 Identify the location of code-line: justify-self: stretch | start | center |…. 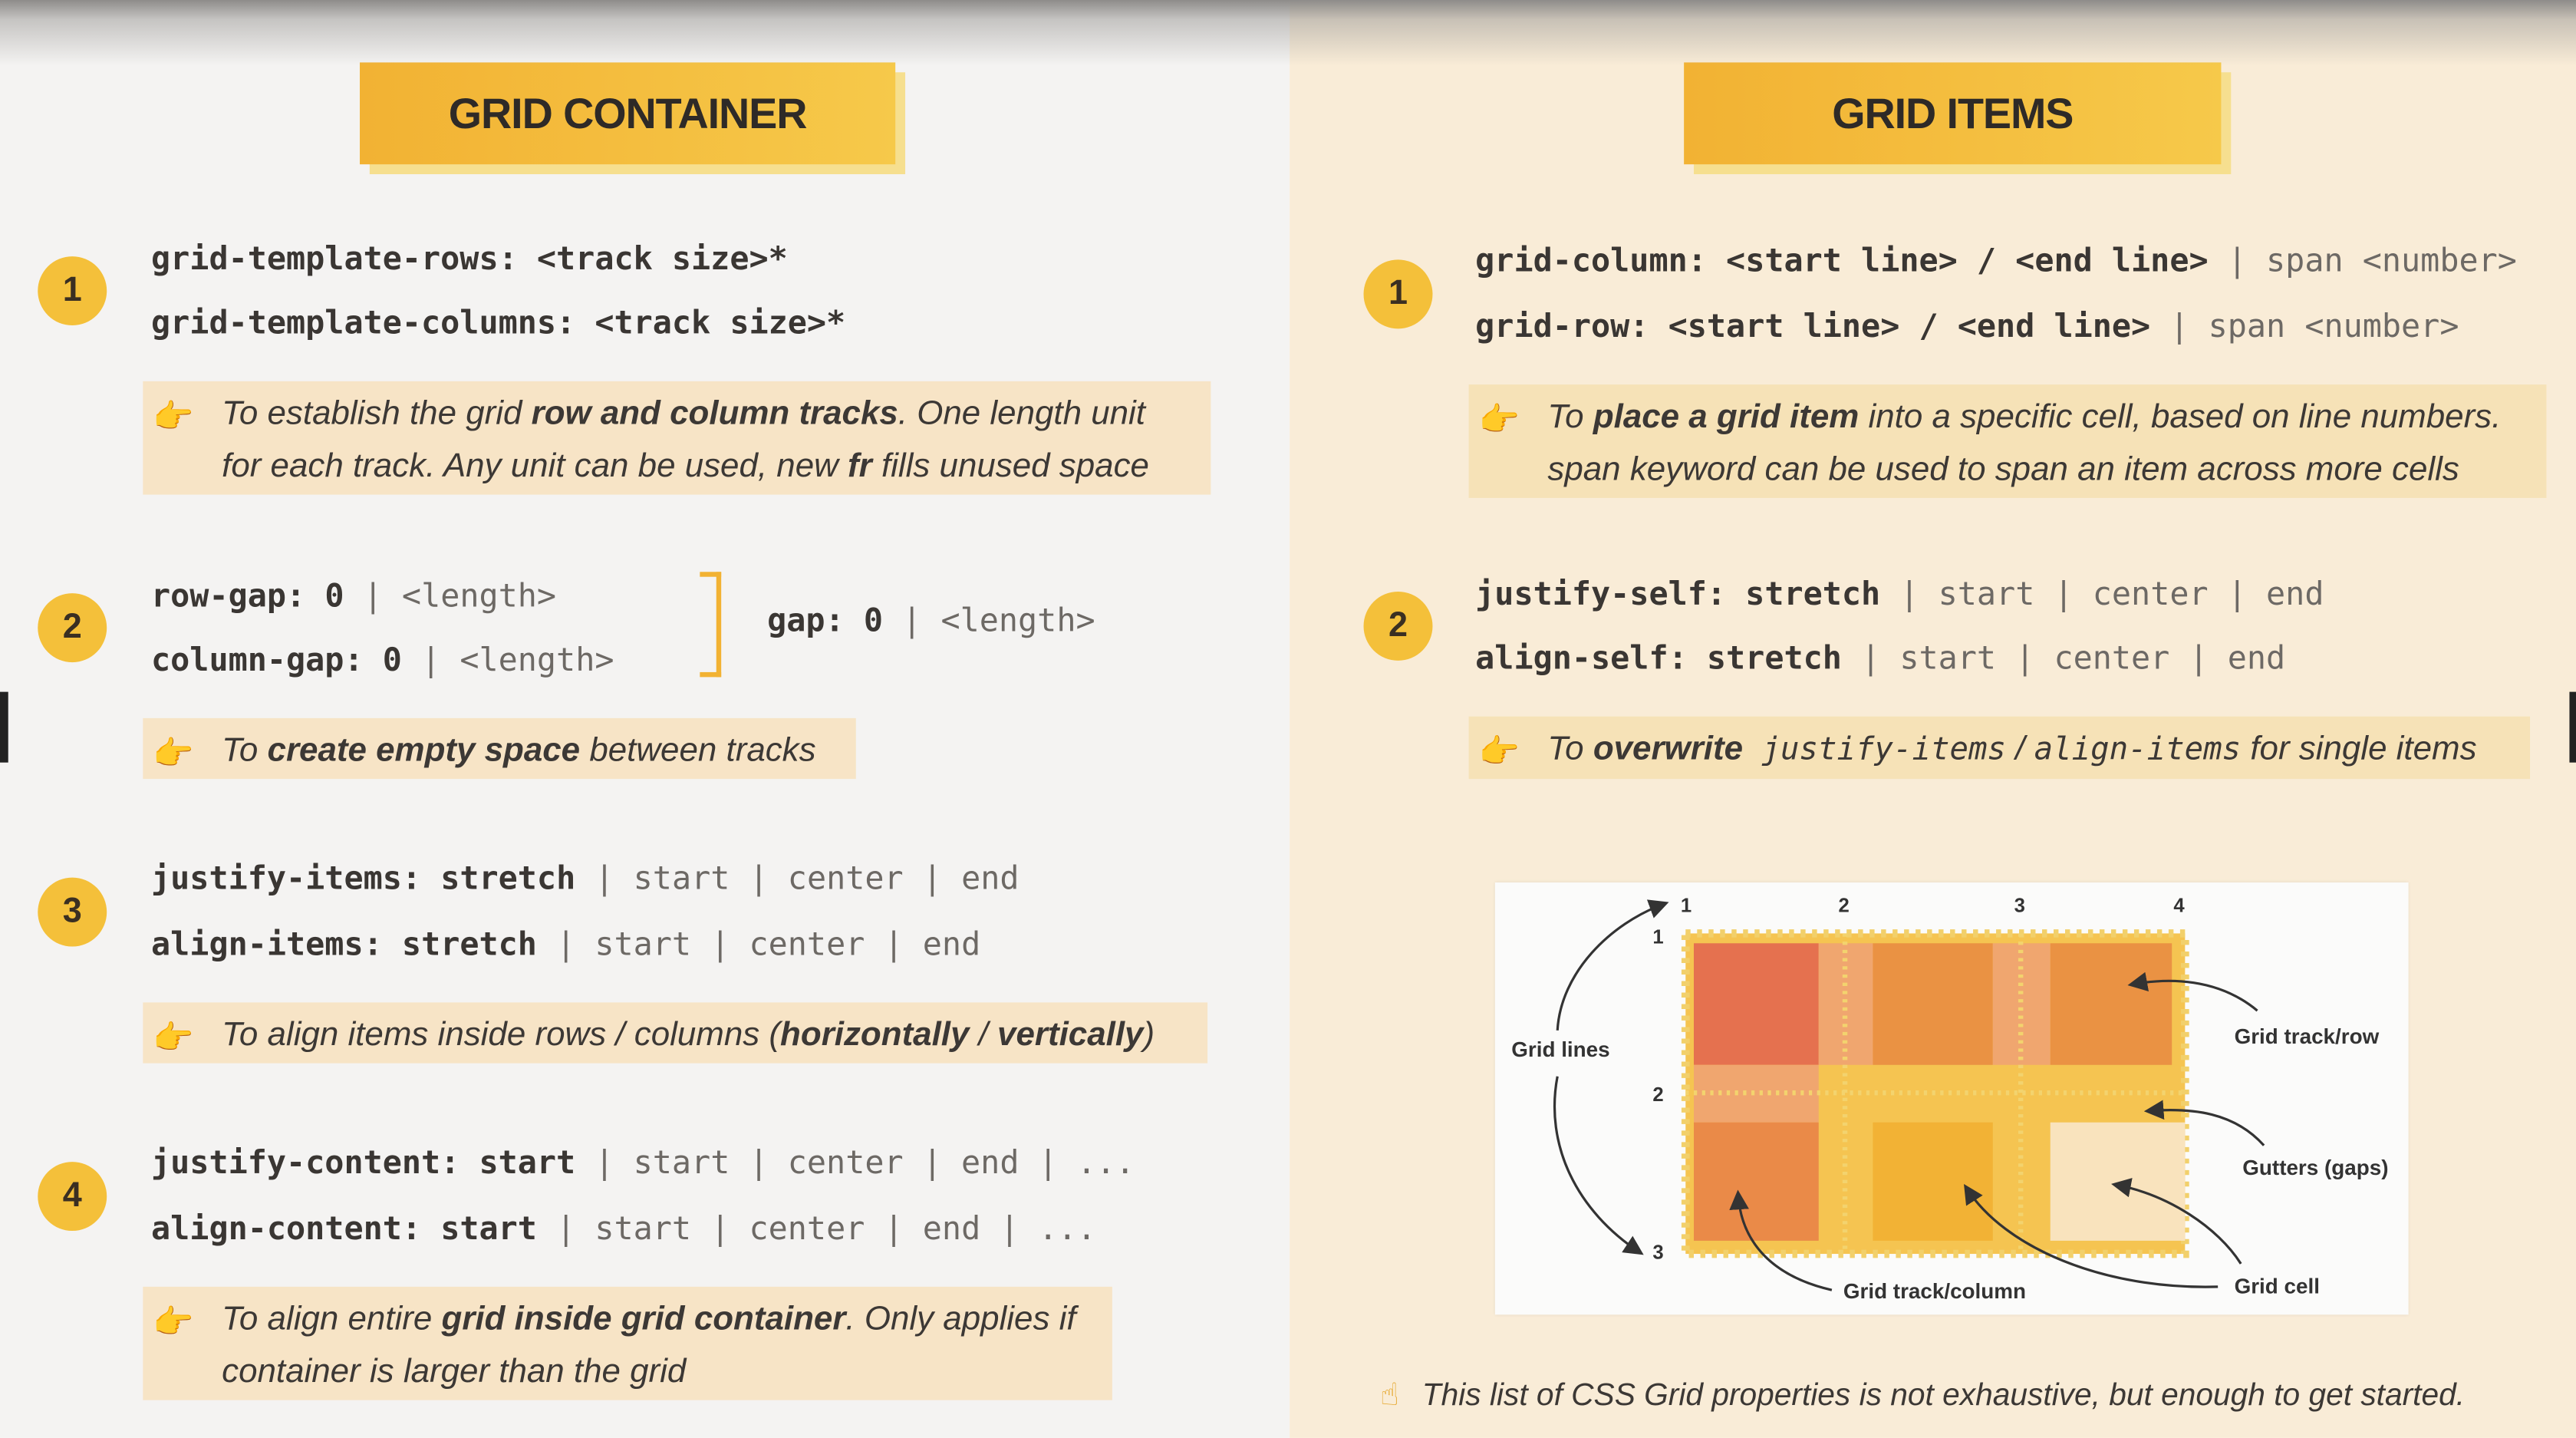
(1899, 594).